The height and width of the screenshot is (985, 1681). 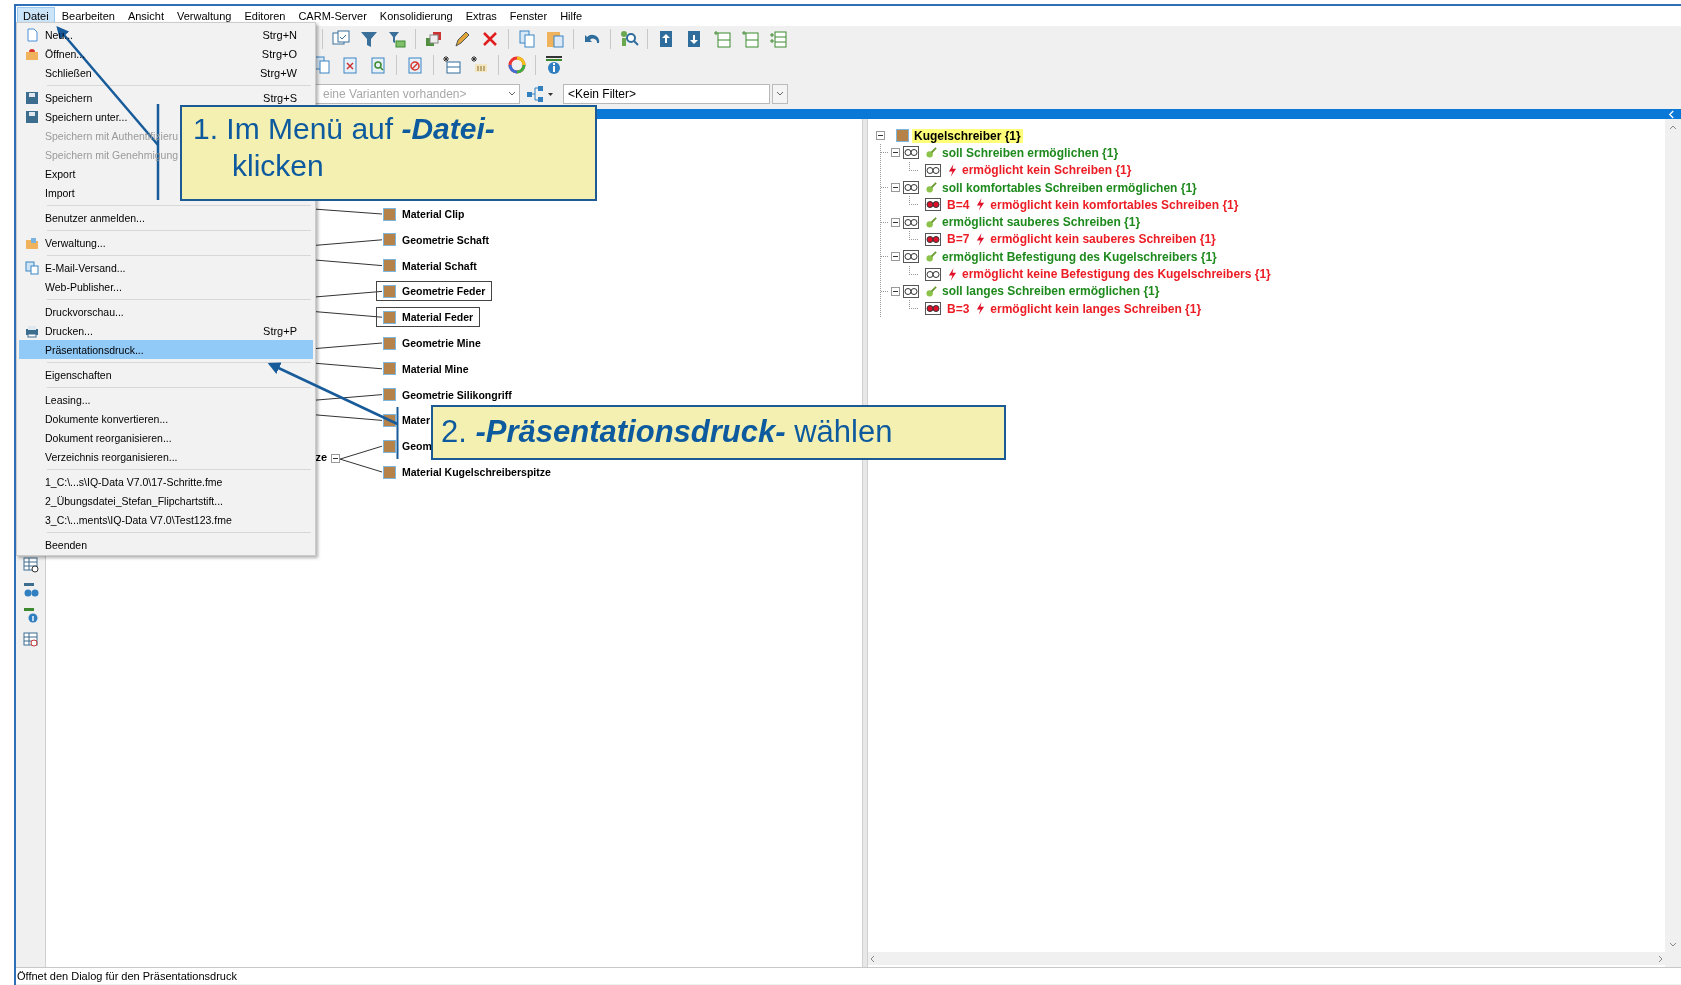 I want to click on menu-item: Schließen Strg+W, so click(x=166, y=72).